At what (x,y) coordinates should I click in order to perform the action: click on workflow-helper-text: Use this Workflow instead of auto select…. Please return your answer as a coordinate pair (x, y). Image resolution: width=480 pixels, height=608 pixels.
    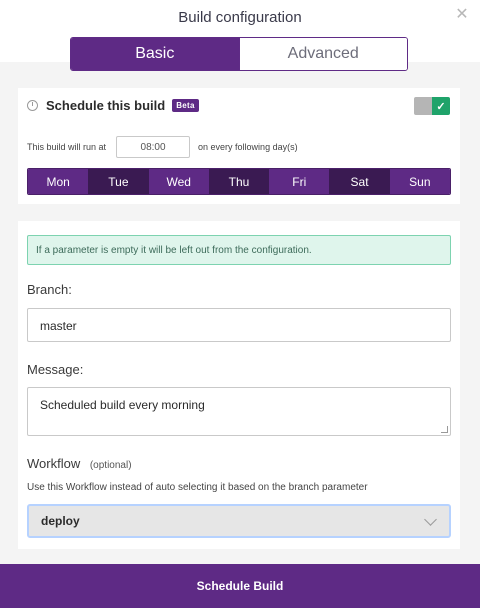
    Looking at the image, I should click on (197, 487).